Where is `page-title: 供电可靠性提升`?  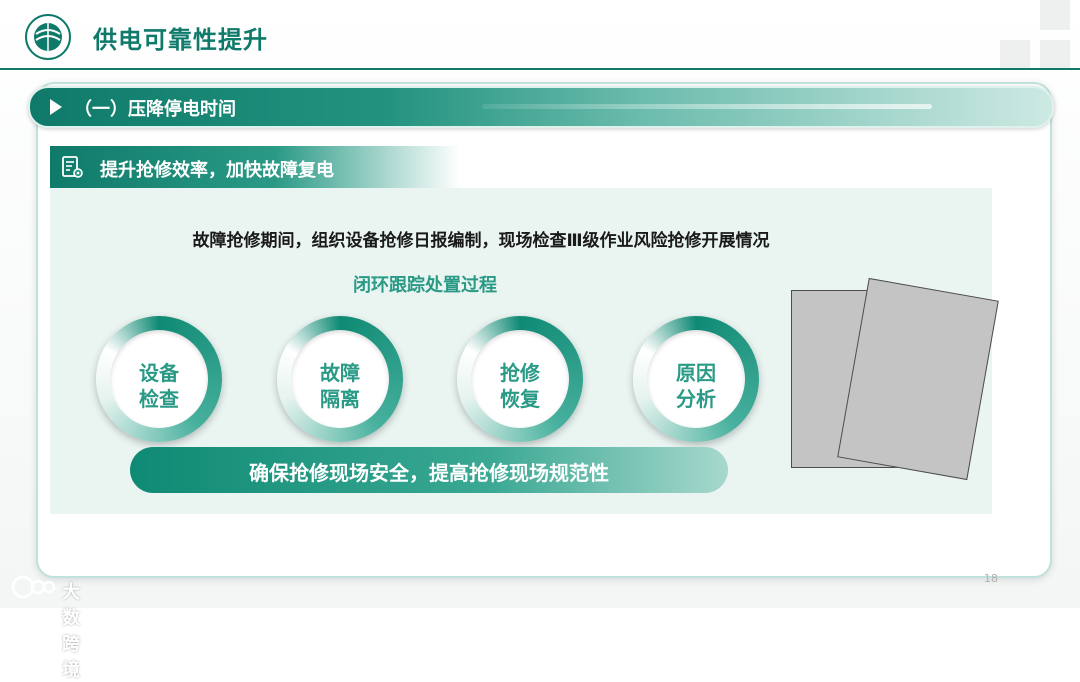 page-title: 供电可靠性提升 is located at coordinates (180, 40).